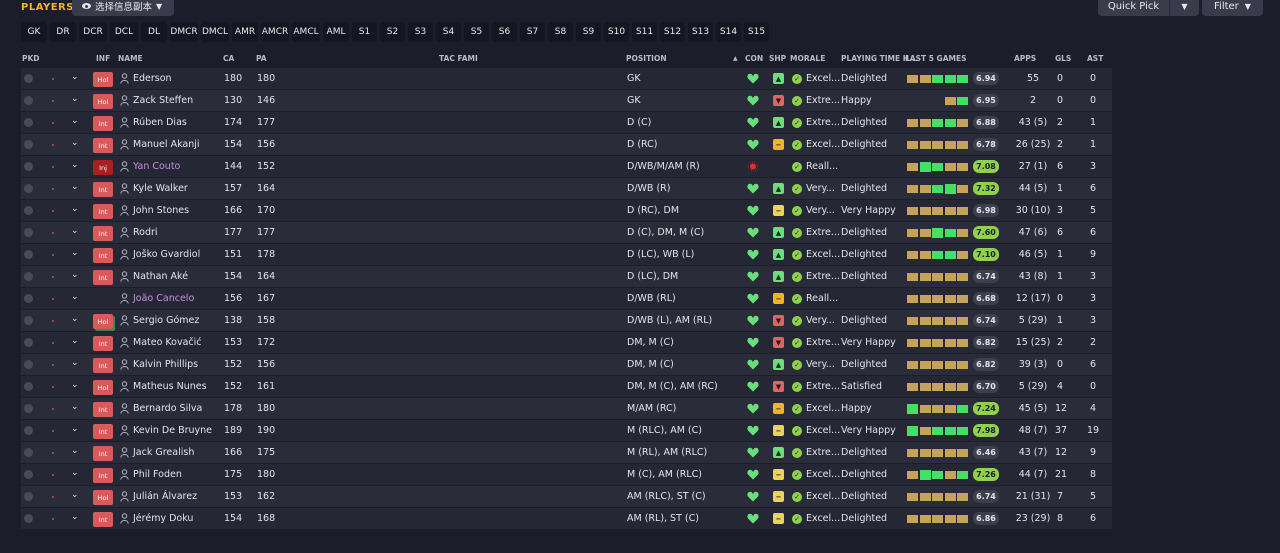 This screenshot has width=1280, height=553. What do you see at coordinates (93, 32) in the screenshot?
I see `position-button-dcr: DCR` at bounding box center [93, 32].